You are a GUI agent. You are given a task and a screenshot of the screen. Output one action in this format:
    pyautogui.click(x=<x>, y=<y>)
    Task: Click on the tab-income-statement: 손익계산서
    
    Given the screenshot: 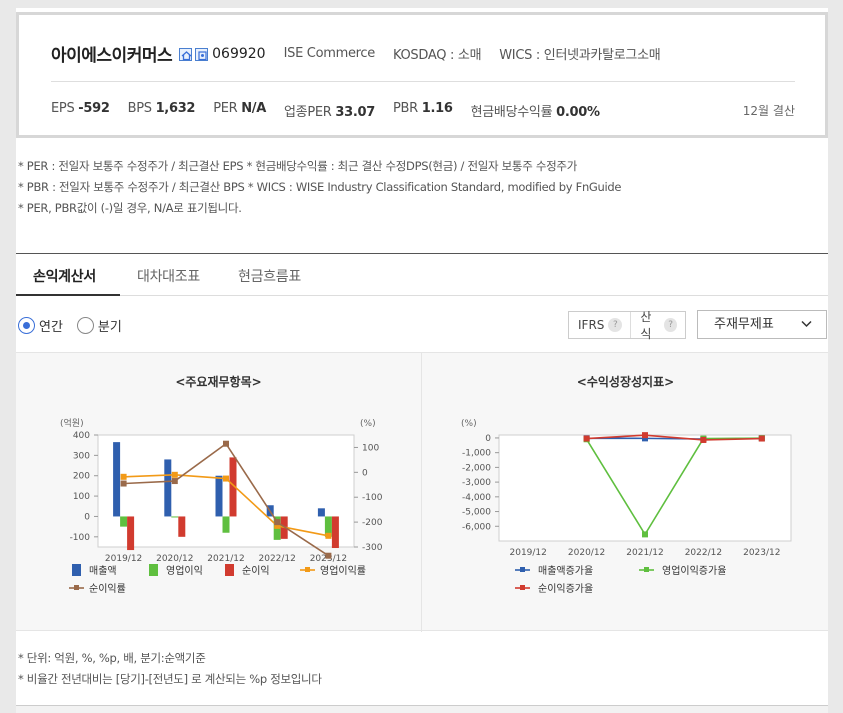 What is the action you would take?
    pyautogui.click(x=64, y=276)
    